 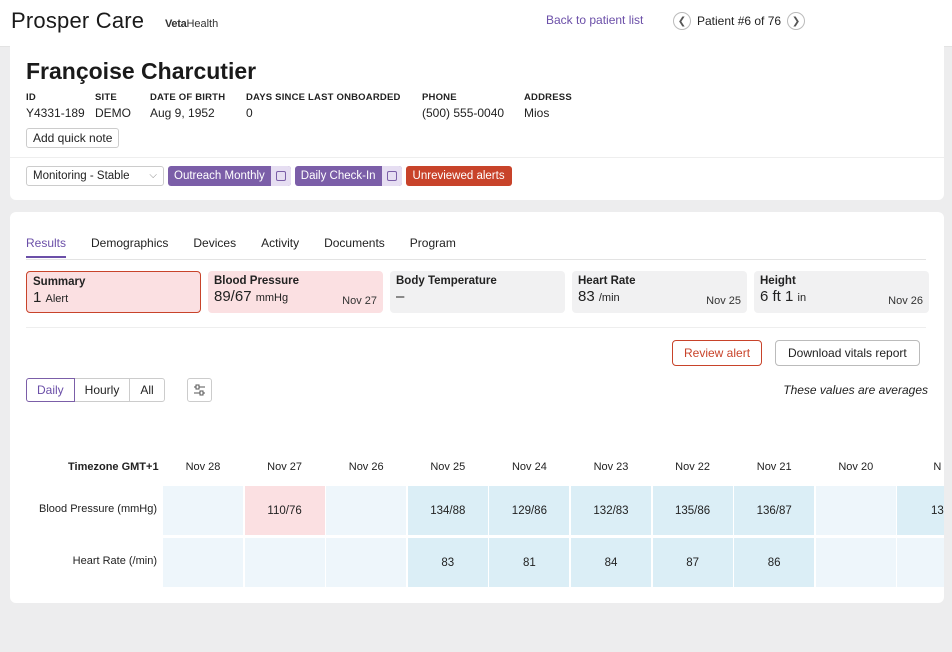 I want to click on tab-results: Results, so click(x=46, y=247).